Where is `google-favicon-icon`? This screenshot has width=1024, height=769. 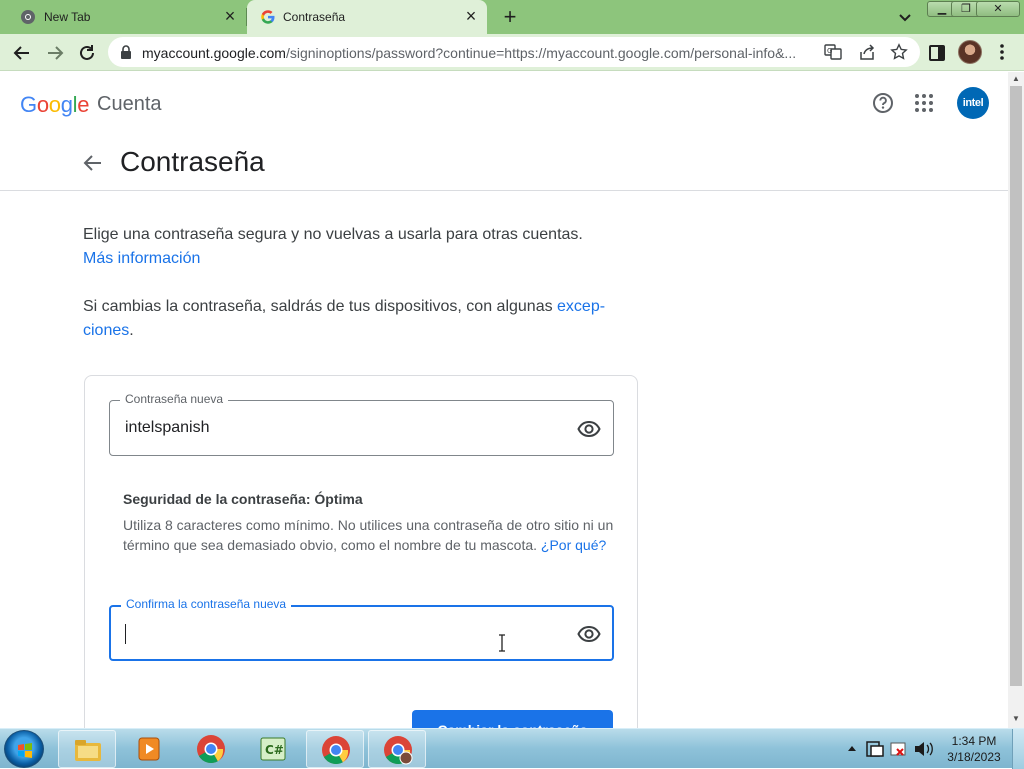 google-favicon-icon is located at coordinates (268, 17).